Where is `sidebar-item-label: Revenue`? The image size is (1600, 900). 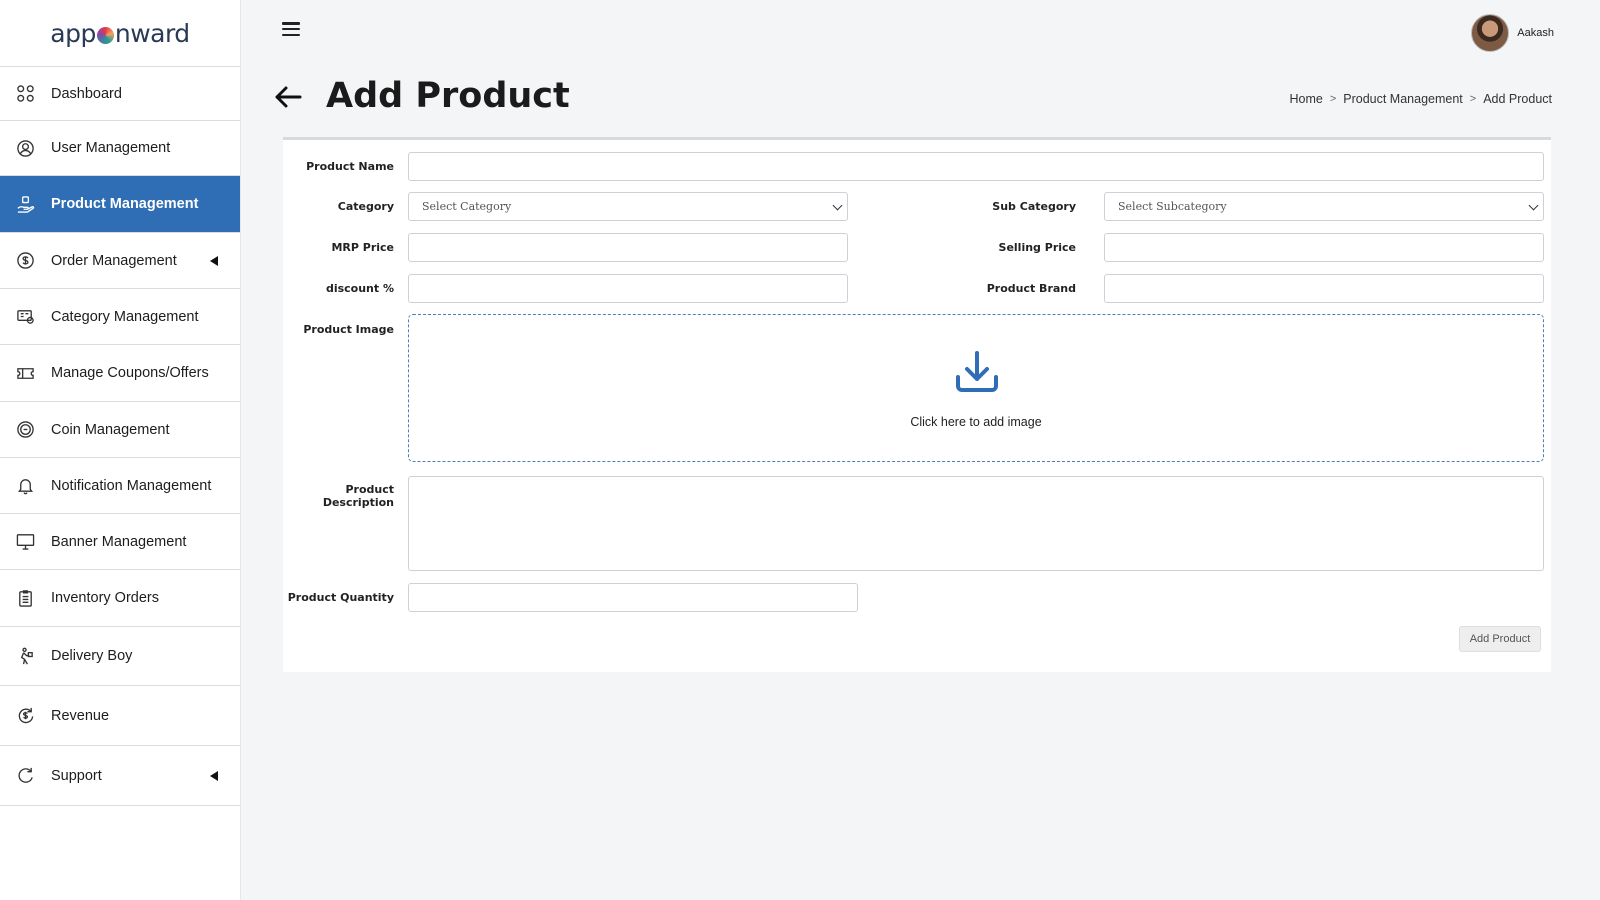
sidebar-item-label: Revenue is located at coordinates (80, 715).